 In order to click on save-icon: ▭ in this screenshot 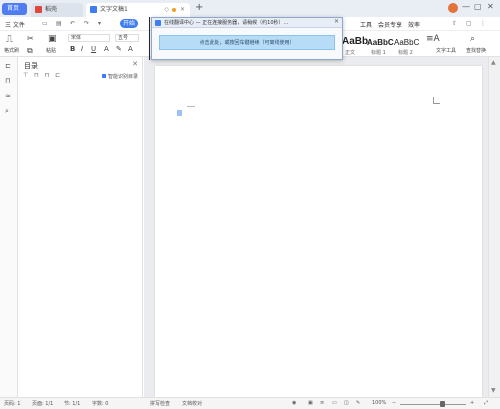, I will do `click(45, 23)`.